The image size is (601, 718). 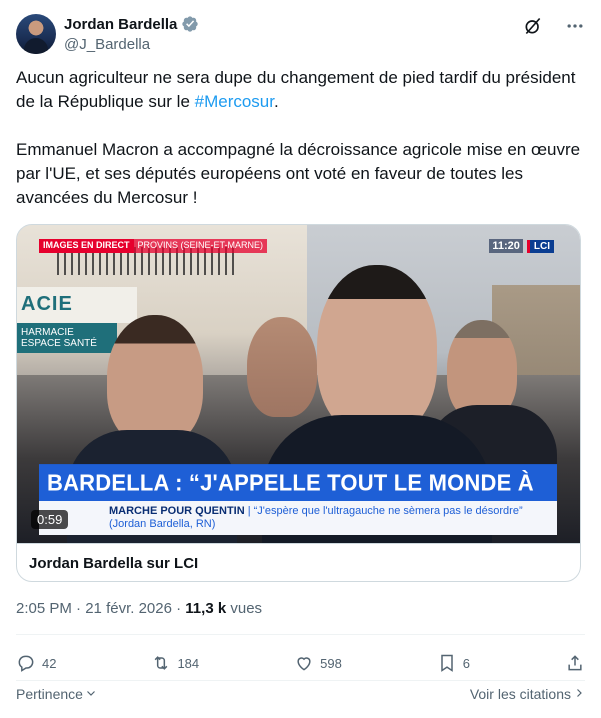 I want to click on display-name-row: Jordan Bardella, so click(x=131, y=24).